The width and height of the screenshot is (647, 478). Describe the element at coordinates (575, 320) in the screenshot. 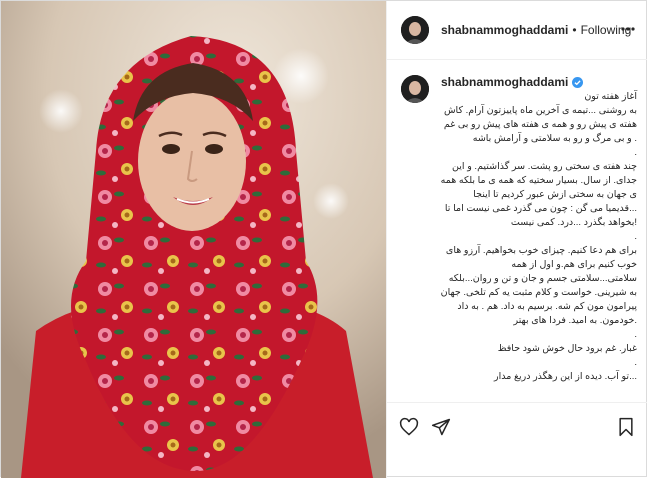

I see `caption-line: .خودمون. به امید. فردا های بهتر` at that location.